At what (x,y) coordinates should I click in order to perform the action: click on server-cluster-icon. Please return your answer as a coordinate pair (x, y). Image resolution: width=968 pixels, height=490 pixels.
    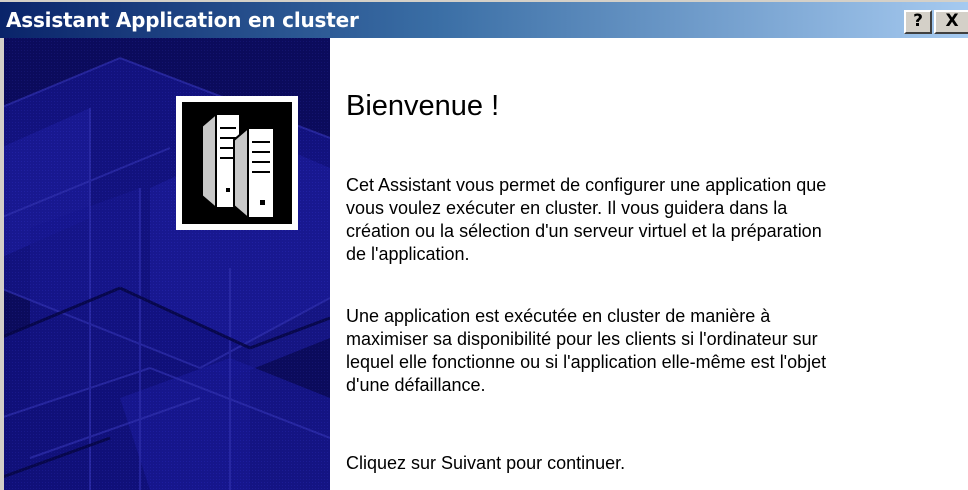
    Looking at the image, I should click on (237, 163).